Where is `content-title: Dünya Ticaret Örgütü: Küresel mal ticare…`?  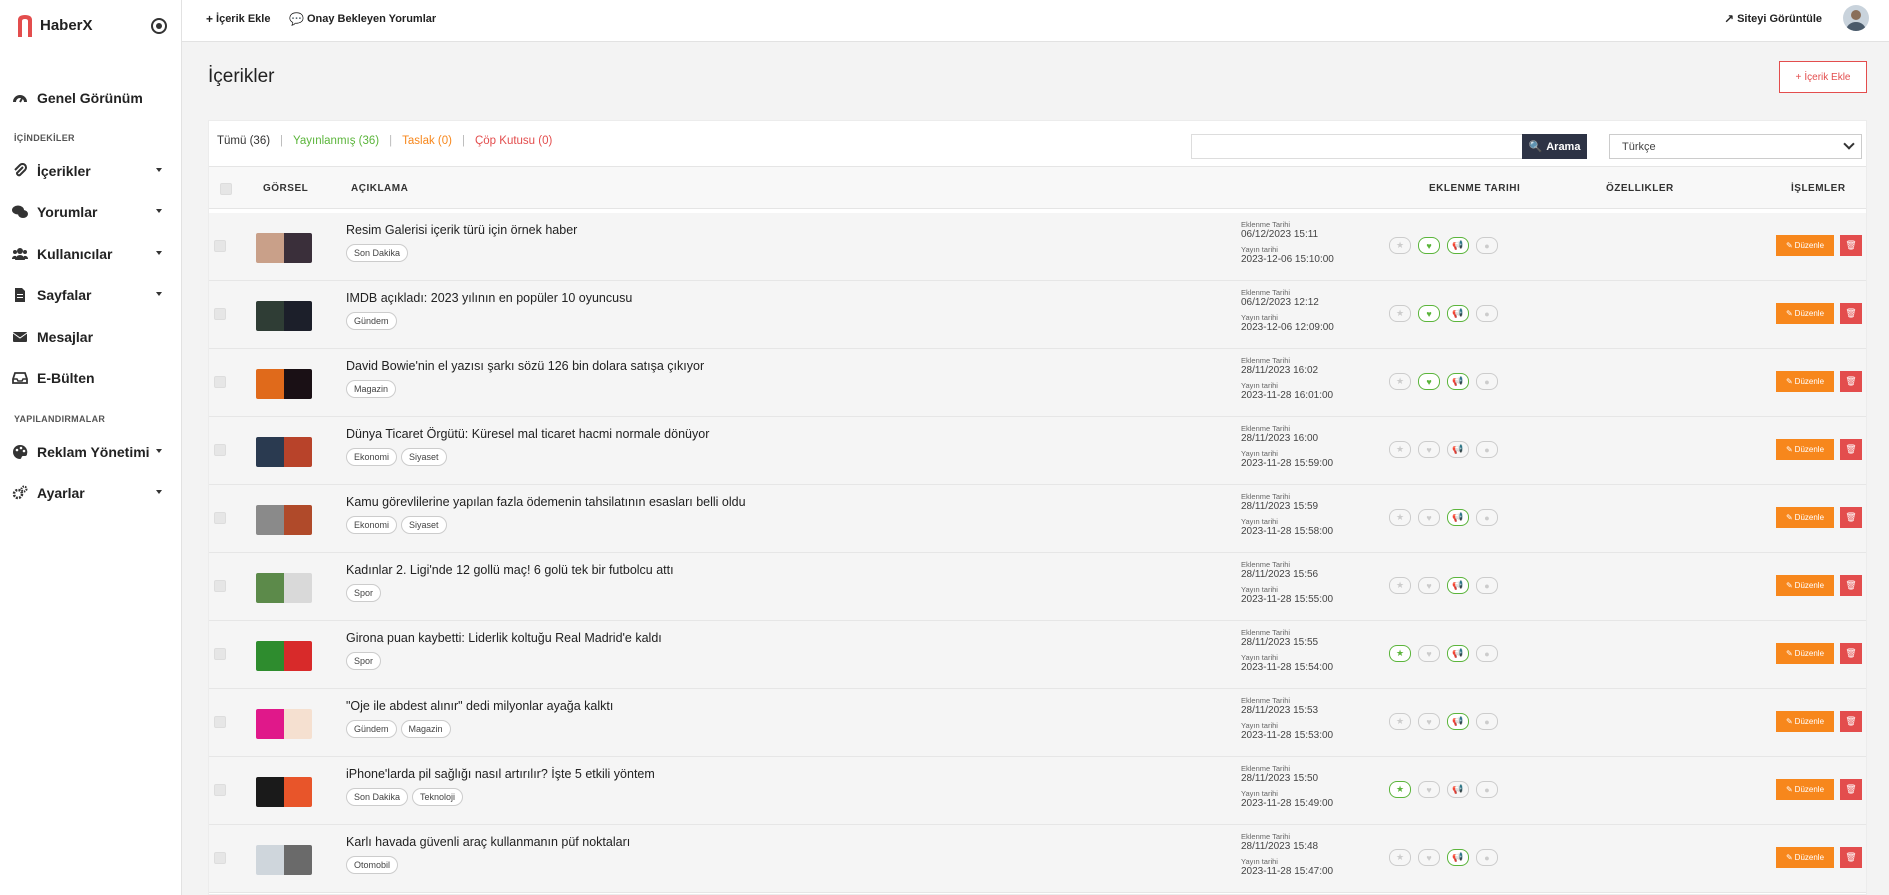 content-title: Dünya Ticaret Örgütü: Küresel mal ticare… is located at coordinates (527, 434).